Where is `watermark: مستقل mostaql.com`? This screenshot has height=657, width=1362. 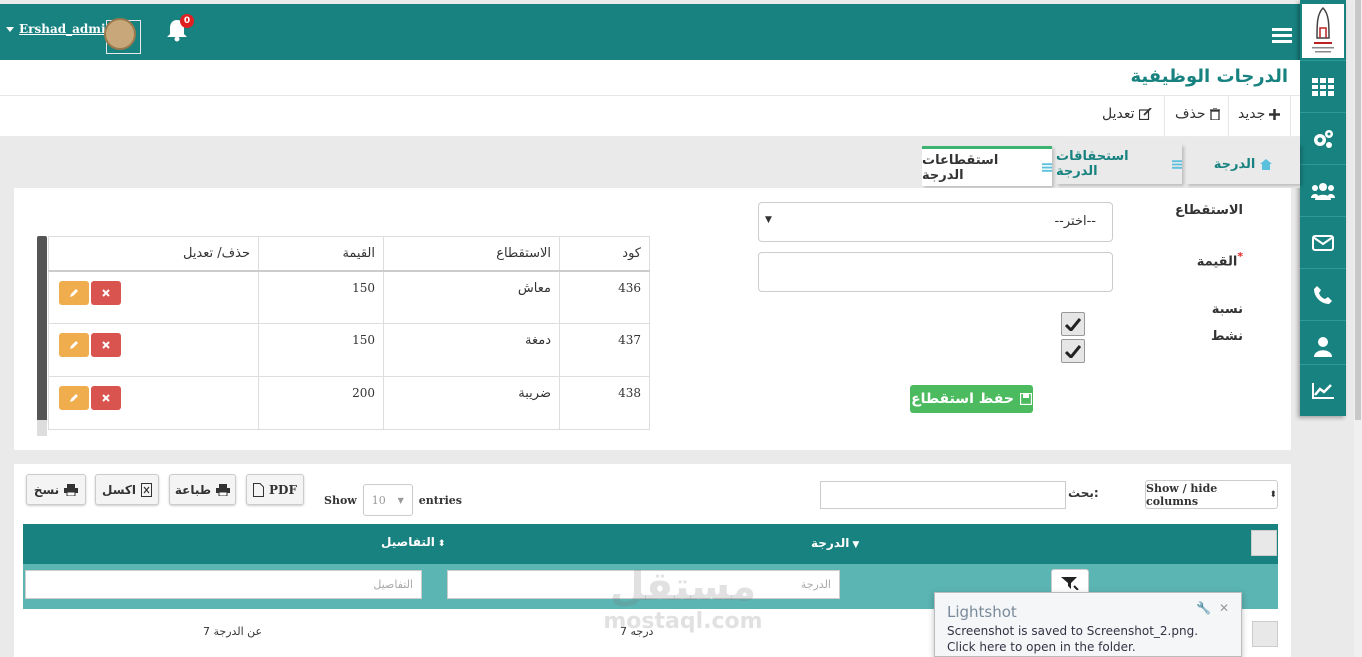 watermark: مستقل mostaql.com is located at coordinates (683, 599).